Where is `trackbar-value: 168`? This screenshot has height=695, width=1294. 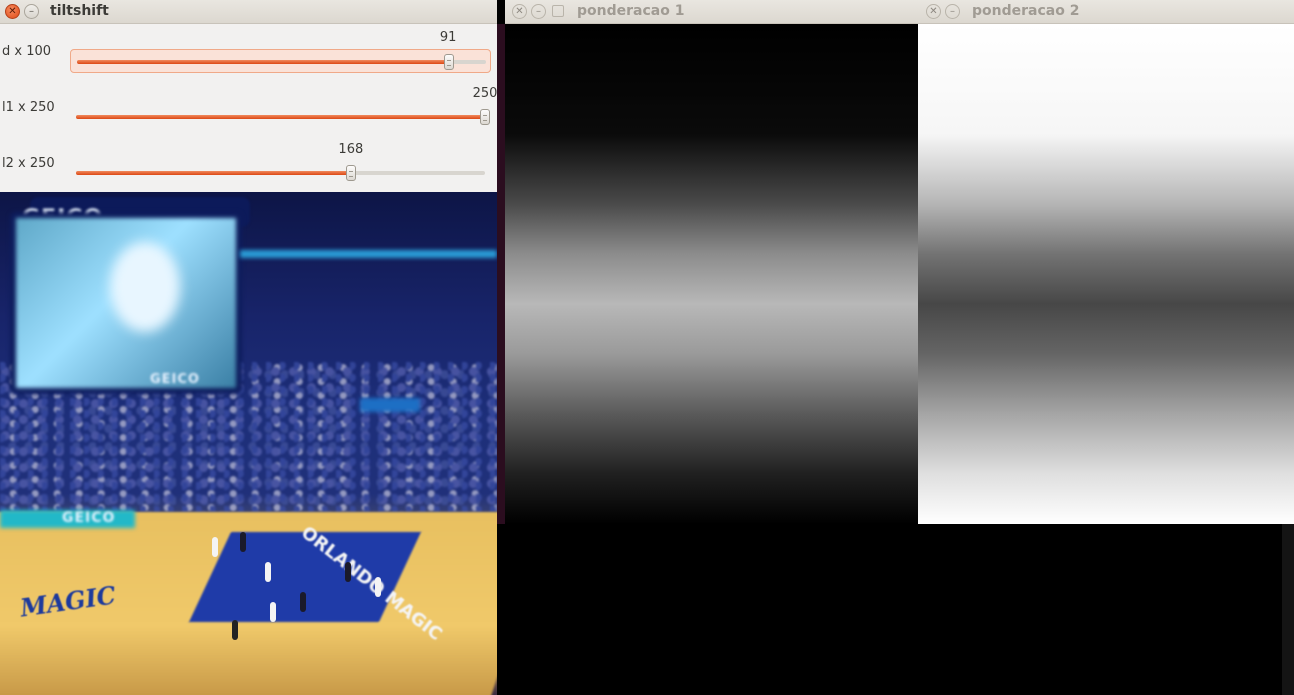 trackbar-value: 168 is located at coordinates (351, 149).